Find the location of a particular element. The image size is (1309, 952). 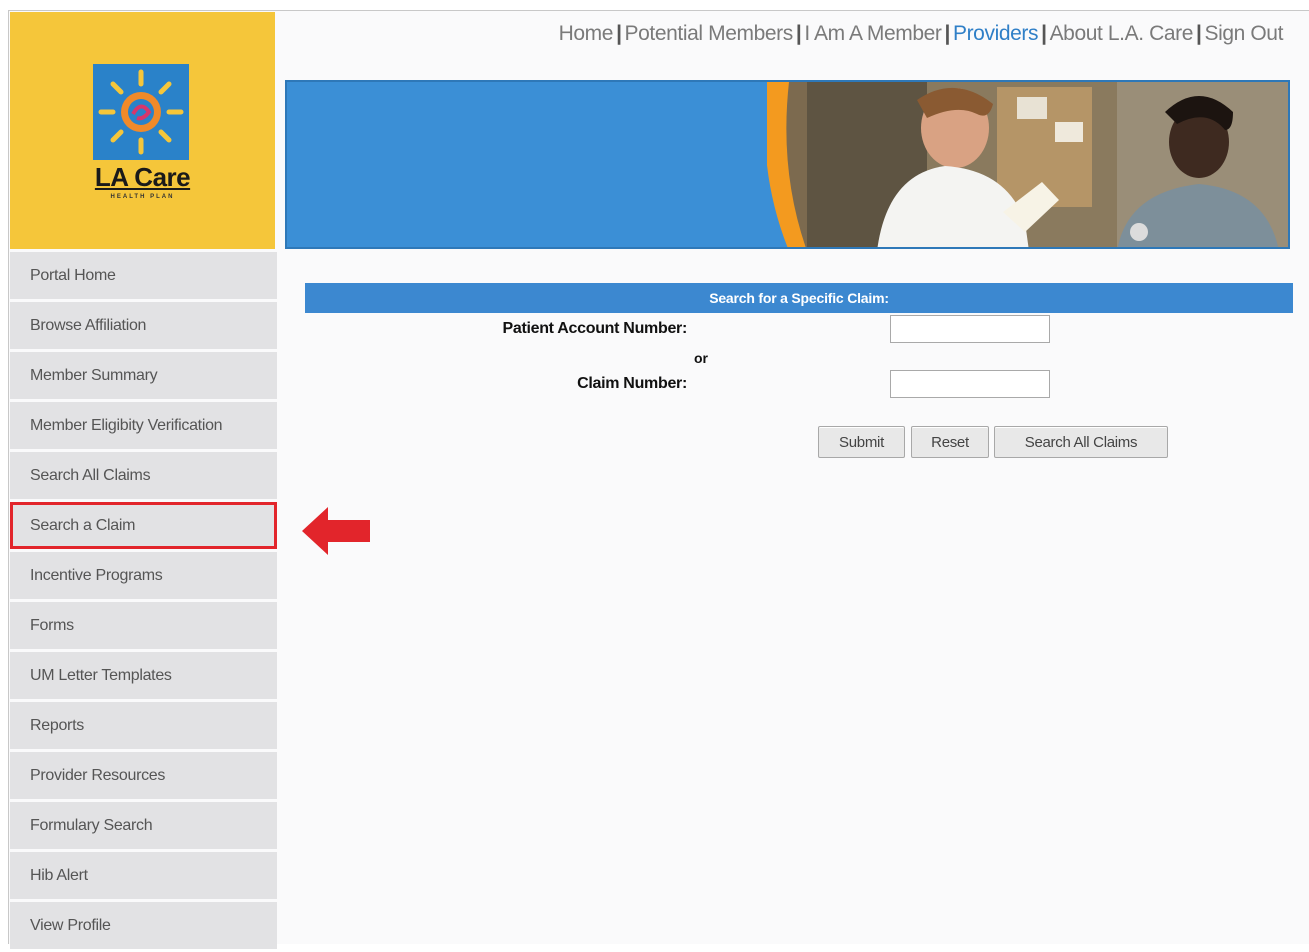

or-separator-label: or is located at coordinates (701, 358).